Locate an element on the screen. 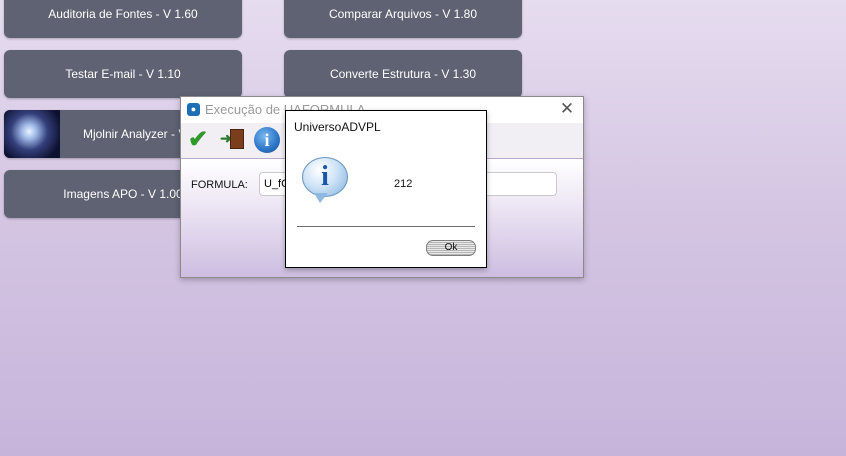 This screenshot has width=846, height=456. close-icon: ✕ is located at coordinates (567, 109).